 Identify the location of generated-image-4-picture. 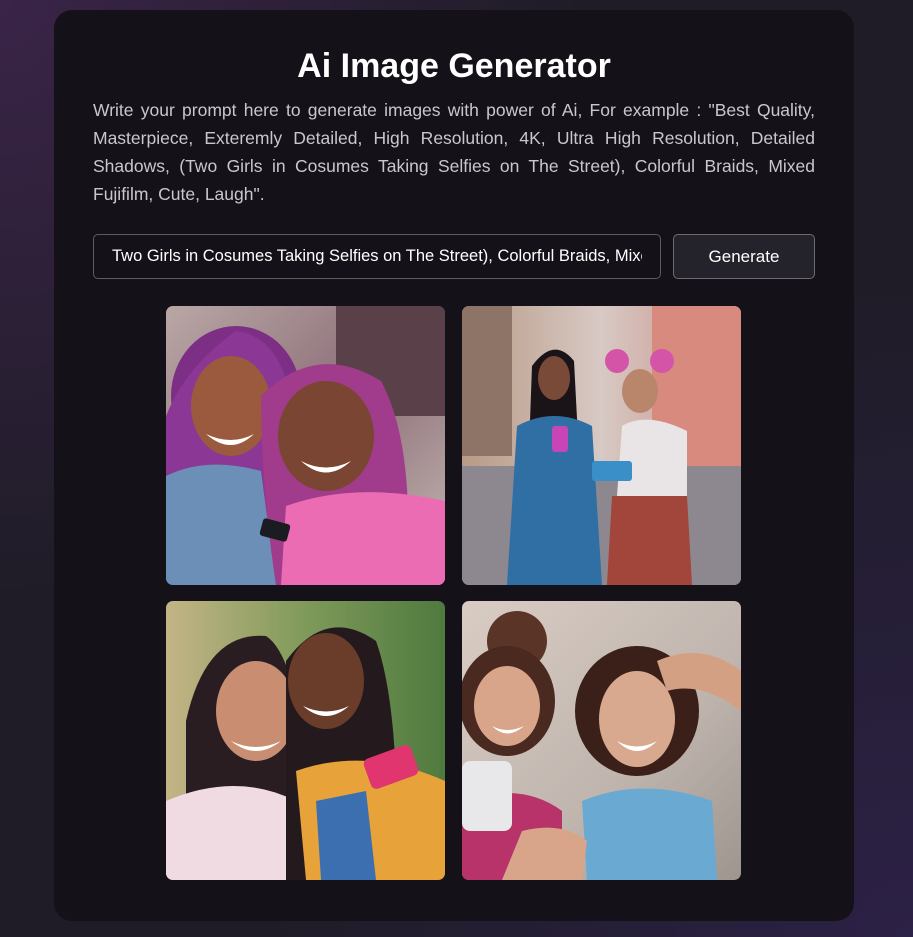
(601, 740).